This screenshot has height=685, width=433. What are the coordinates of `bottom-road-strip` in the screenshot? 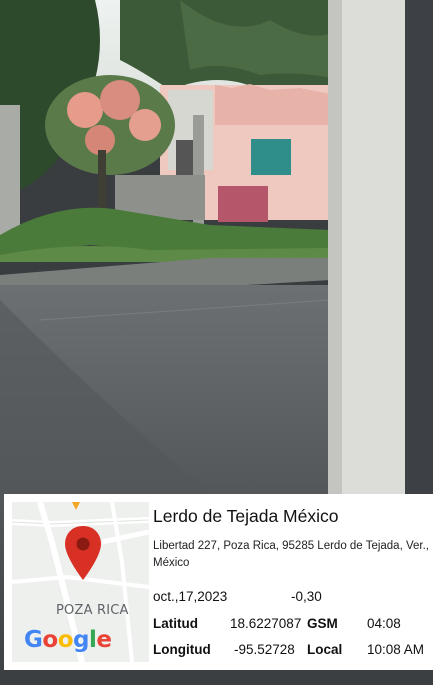 It's located at (216, 677).